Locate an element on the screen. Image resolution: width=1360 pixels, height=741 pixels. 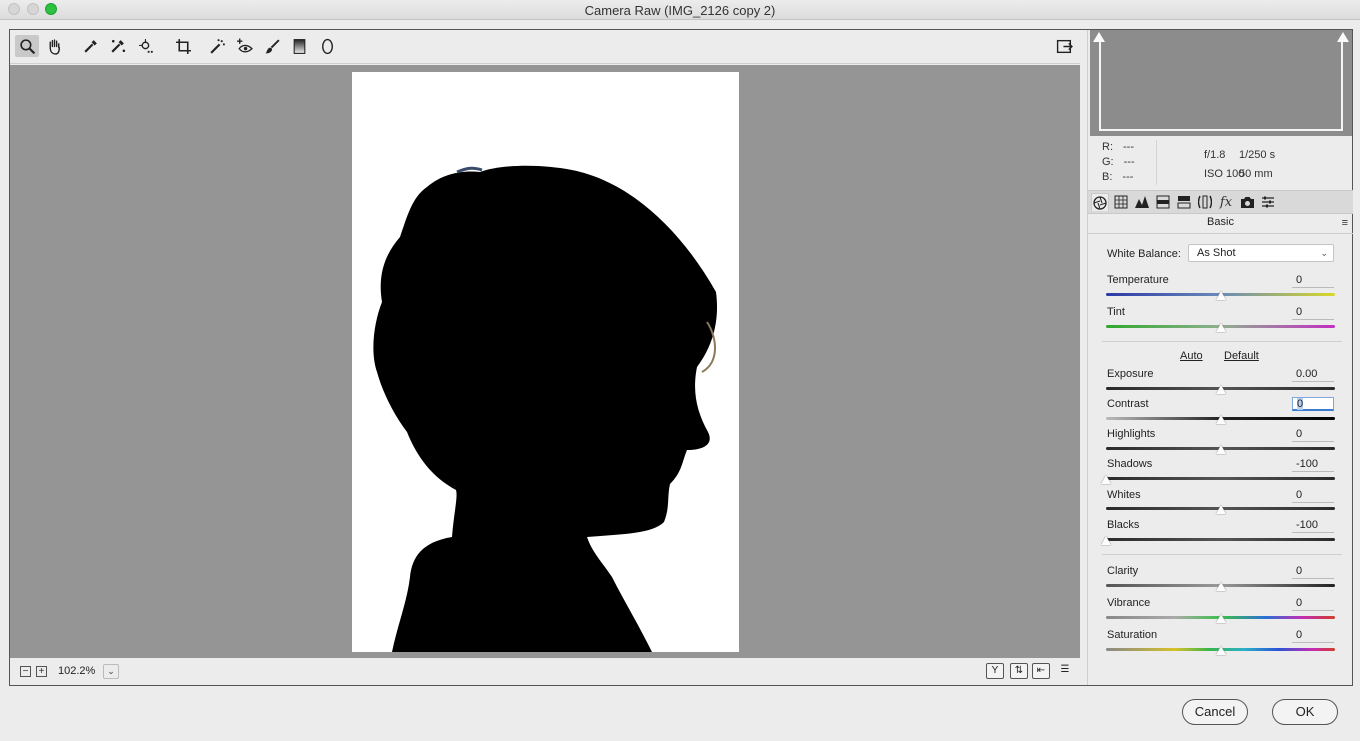
graduated-filter-icon is located at coordinates (299, 46).